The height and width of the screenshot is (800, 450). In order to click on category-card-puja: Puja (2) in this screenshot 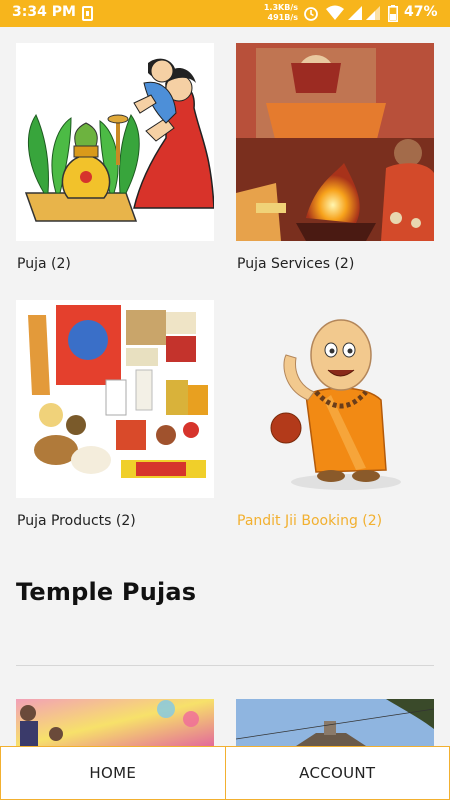, I will do `click(115, 157)`.